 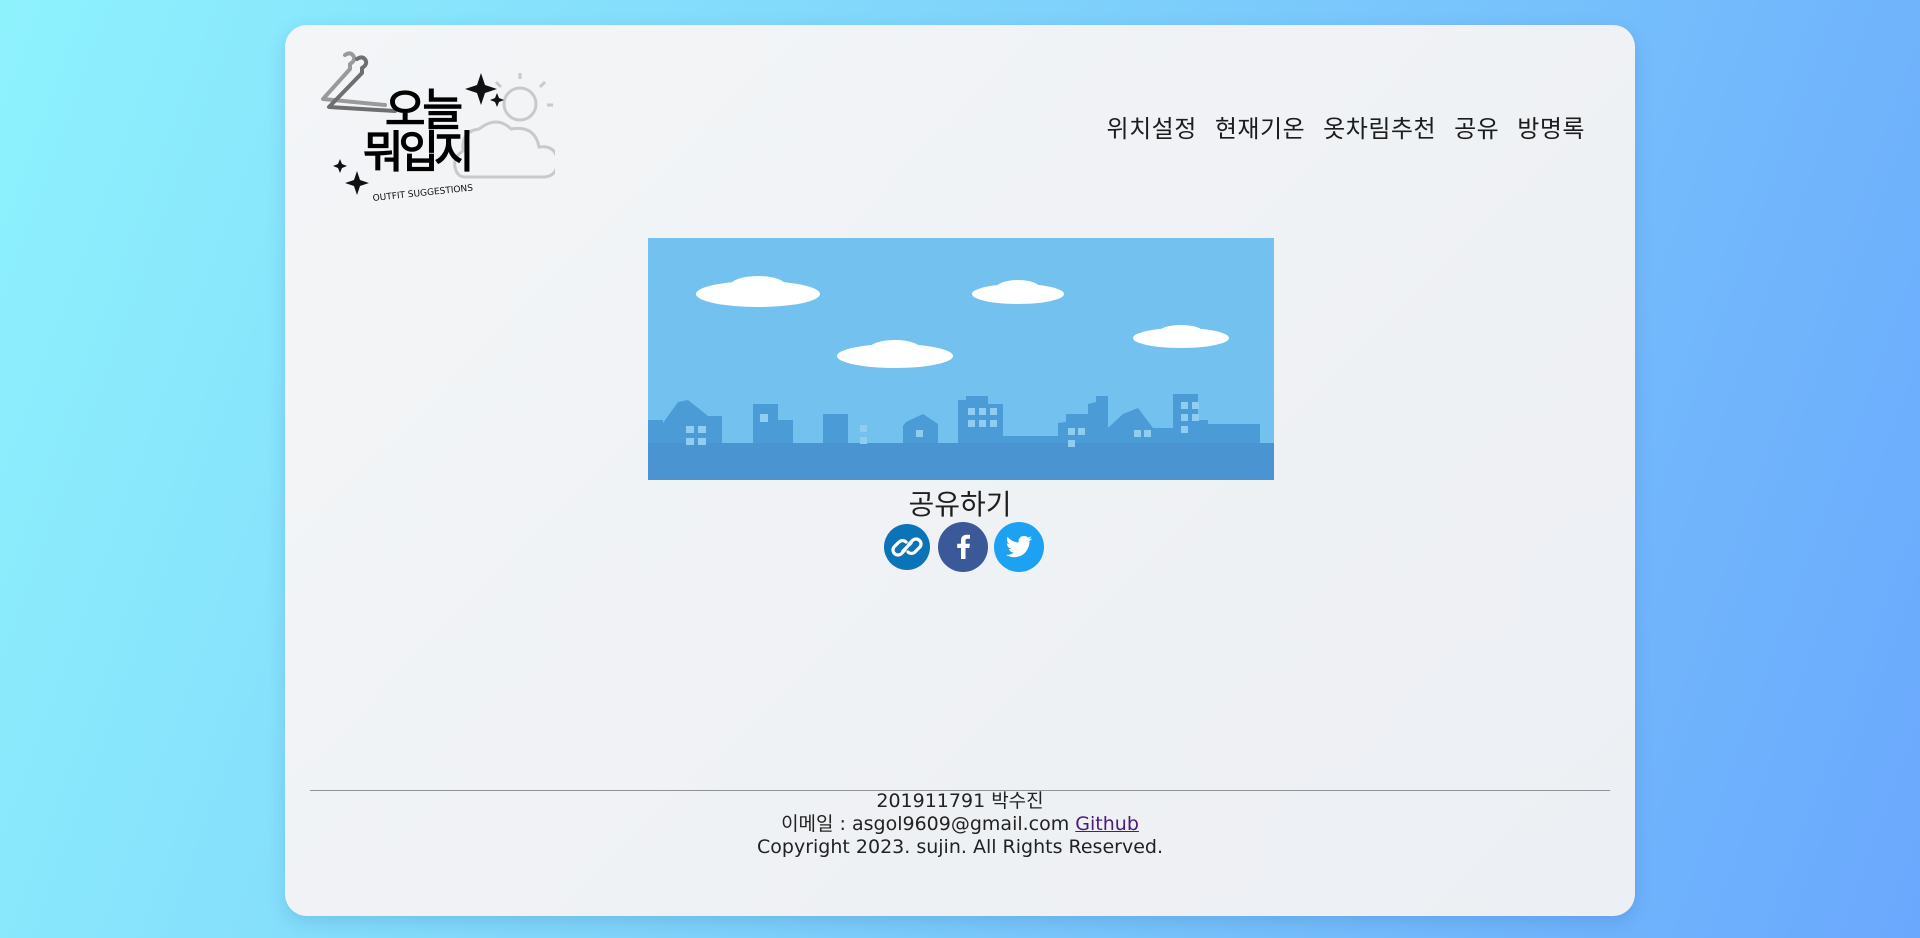 What do you see at coordinates (1152, 126) in the screenshot?
I see `nav-item-location: 위치설정` at bounding box center [1152, 126].